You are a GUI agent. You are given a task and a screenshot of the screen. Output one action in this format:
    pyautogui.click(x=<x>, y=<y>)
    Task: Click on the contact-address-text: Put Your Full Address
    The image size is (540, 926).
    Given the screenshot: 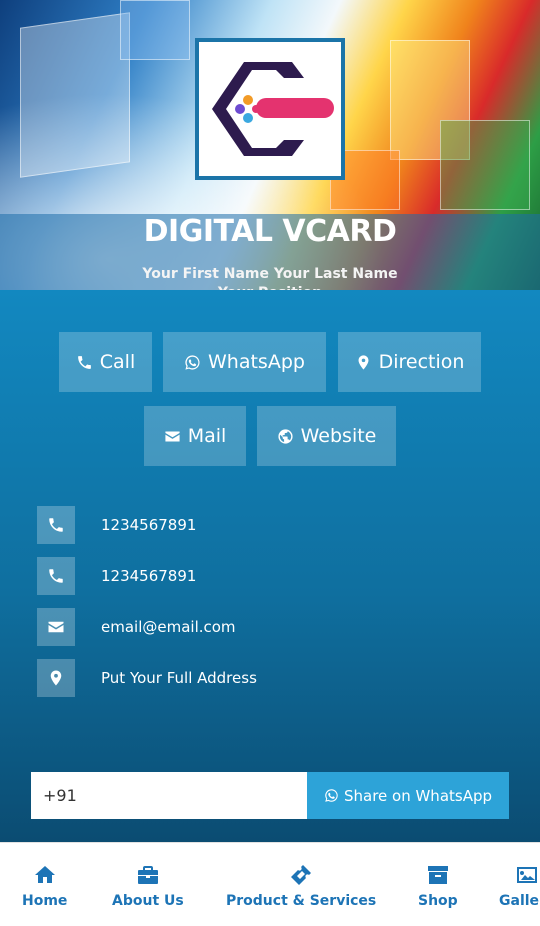 What is the action you would take?
    pyautogui.click(x=179, y=678)
    